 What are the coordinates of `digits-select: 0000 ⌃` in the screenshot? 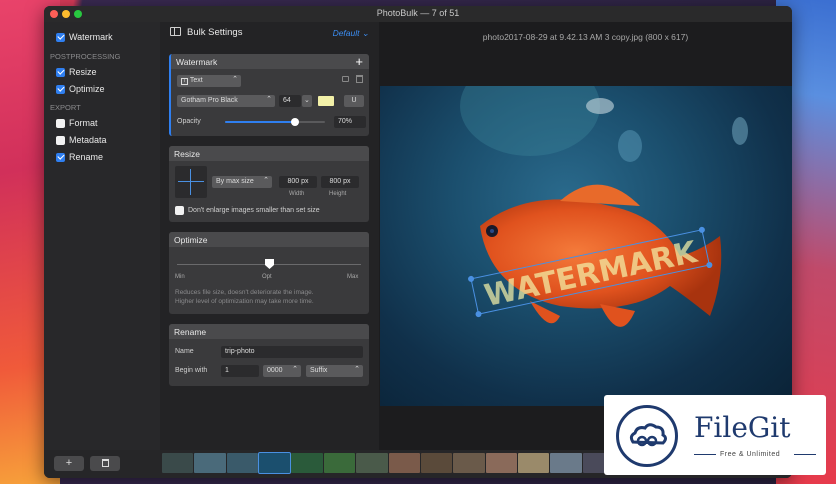 It's located at (282, 371).